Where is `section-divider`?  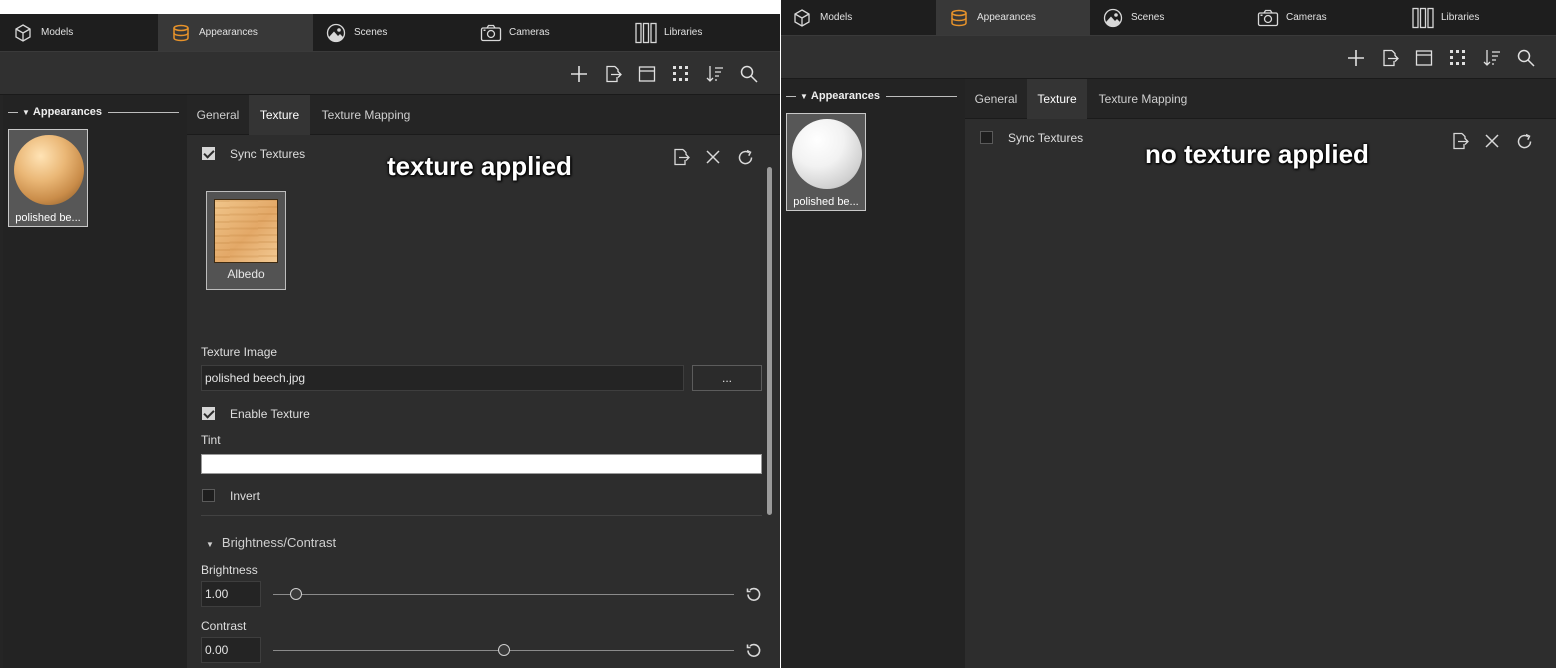 section-divider is located at coordinates (481, 515).